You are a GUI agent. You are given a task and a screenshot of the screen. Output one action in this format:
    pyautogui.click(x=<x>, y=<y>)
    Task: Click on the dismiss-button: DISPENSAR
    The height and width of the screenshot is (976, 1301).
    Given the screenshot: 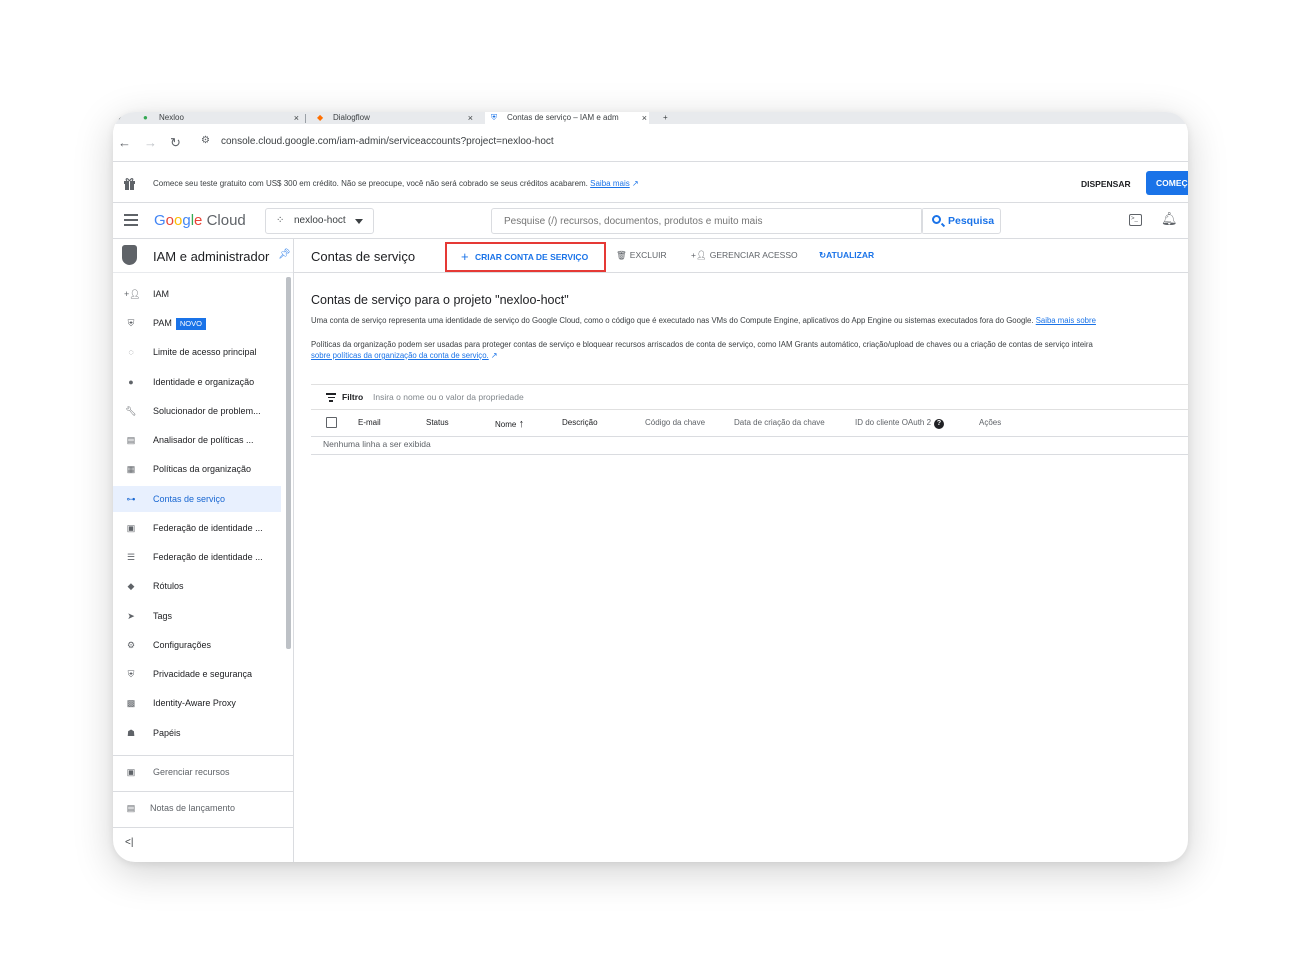 What is the action you would take?
    pyautogui.click(x=1106, y=184)
    